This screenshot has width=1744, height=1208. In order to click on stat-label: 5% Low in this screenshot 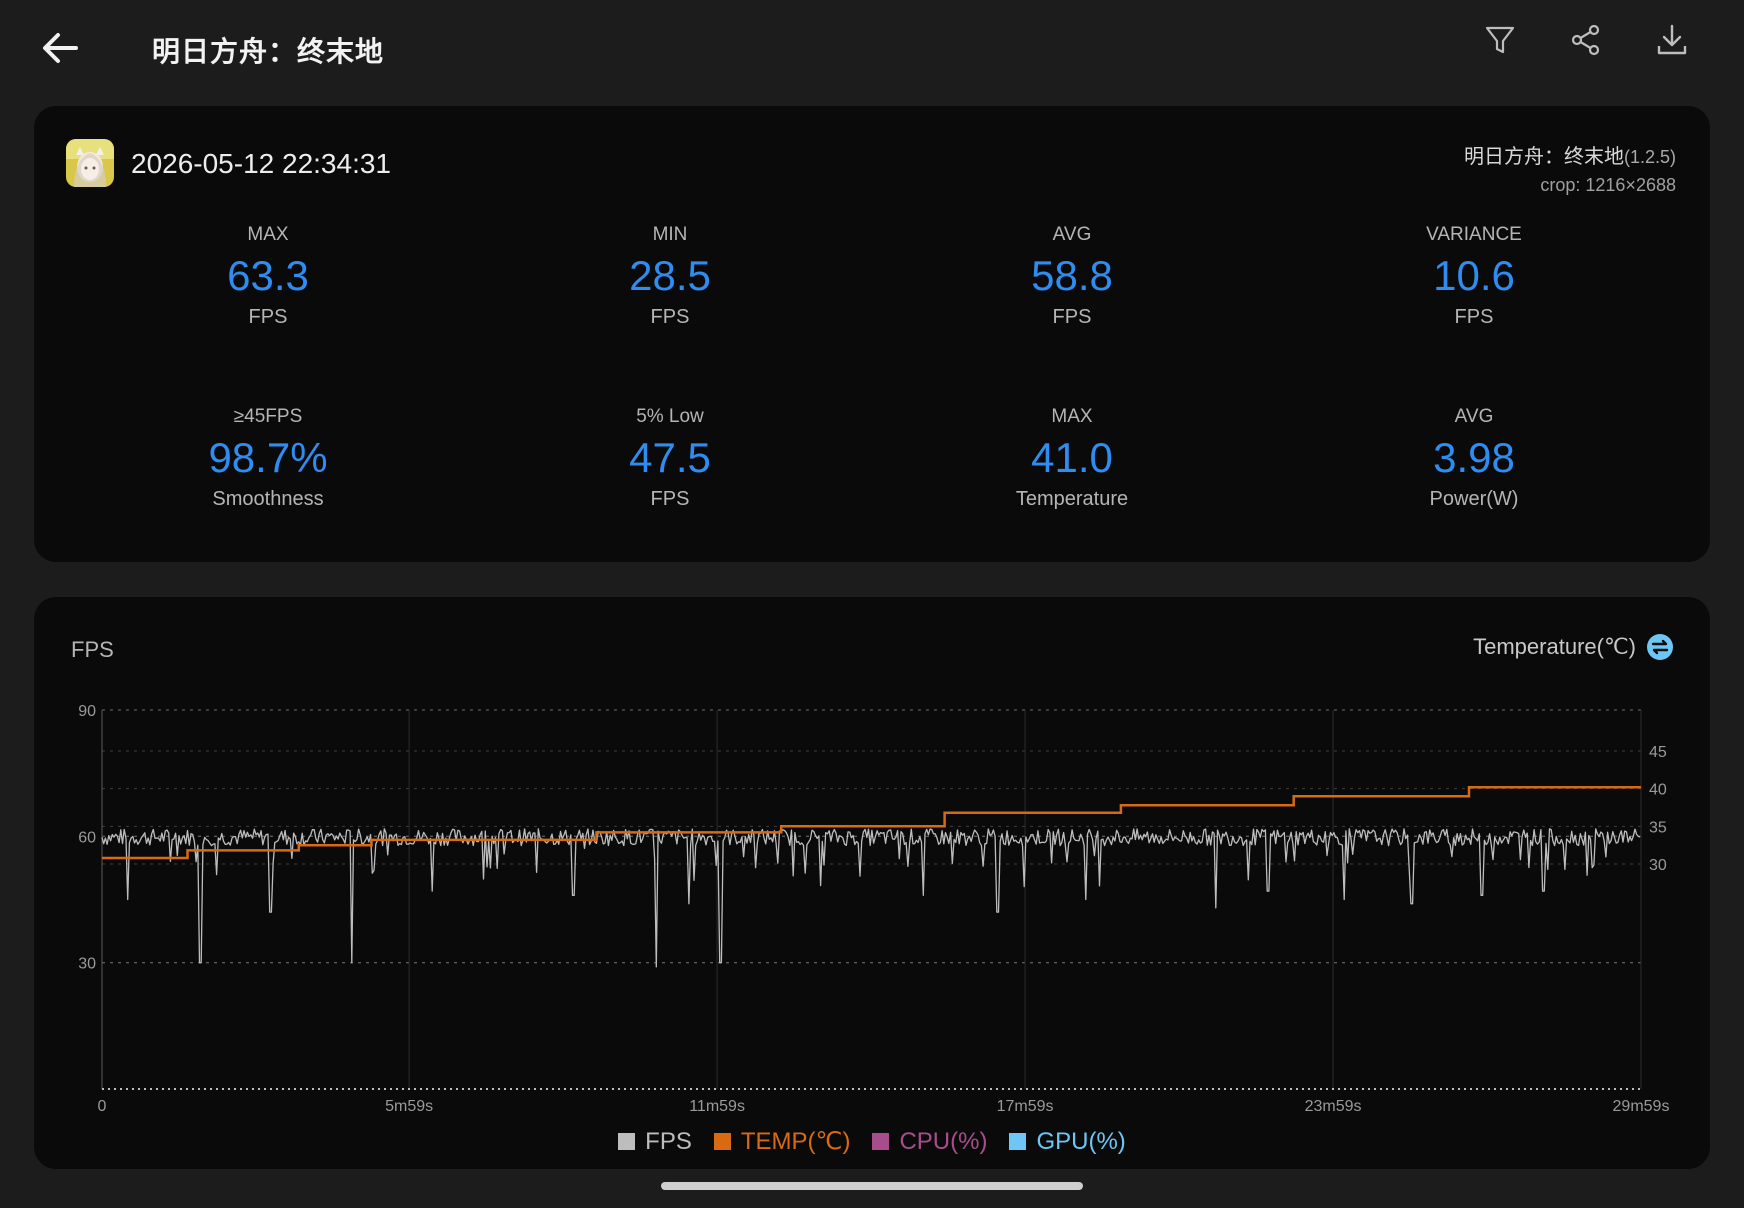, I will do `click(670, 416)`.